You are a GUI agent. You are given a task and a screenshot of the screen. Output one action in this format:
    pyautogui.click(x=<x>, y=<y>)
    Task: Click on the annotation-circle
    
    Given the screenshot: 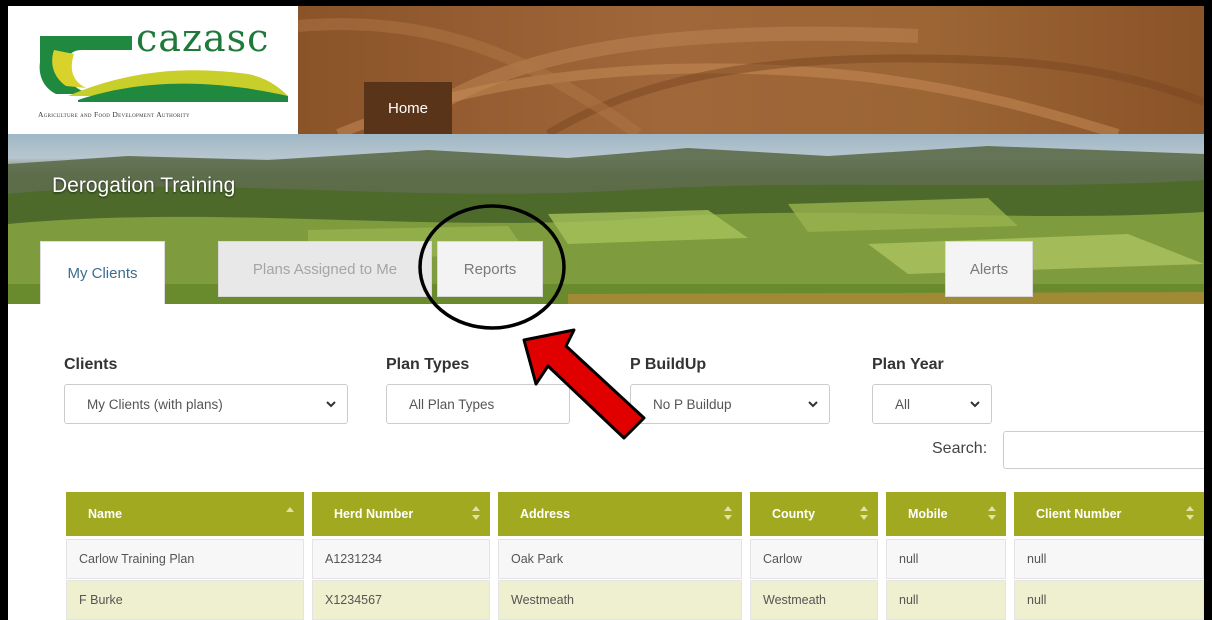 What is the action you would take?
    pyautogui.click(x=492, y=267)
    